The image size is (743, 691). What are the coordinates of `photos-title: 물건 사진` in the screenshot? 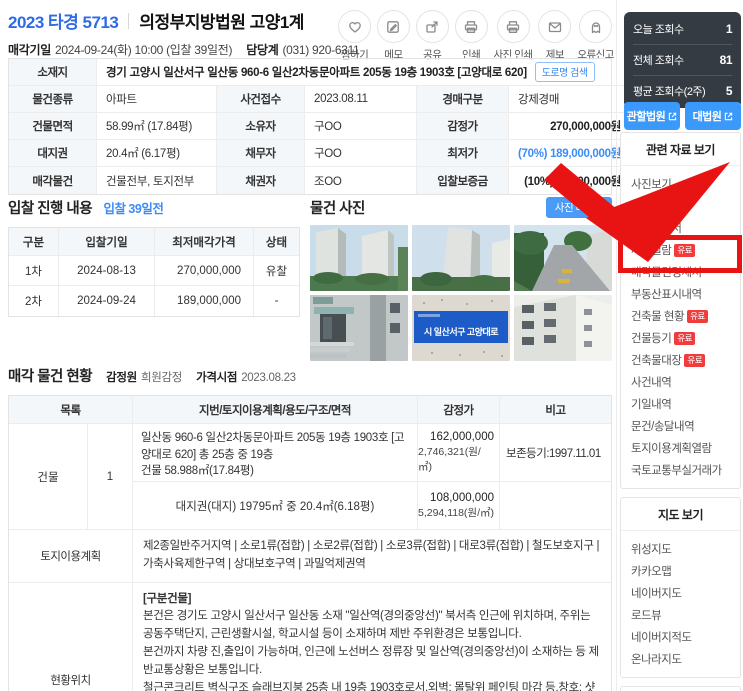 It's located at (337, 209).